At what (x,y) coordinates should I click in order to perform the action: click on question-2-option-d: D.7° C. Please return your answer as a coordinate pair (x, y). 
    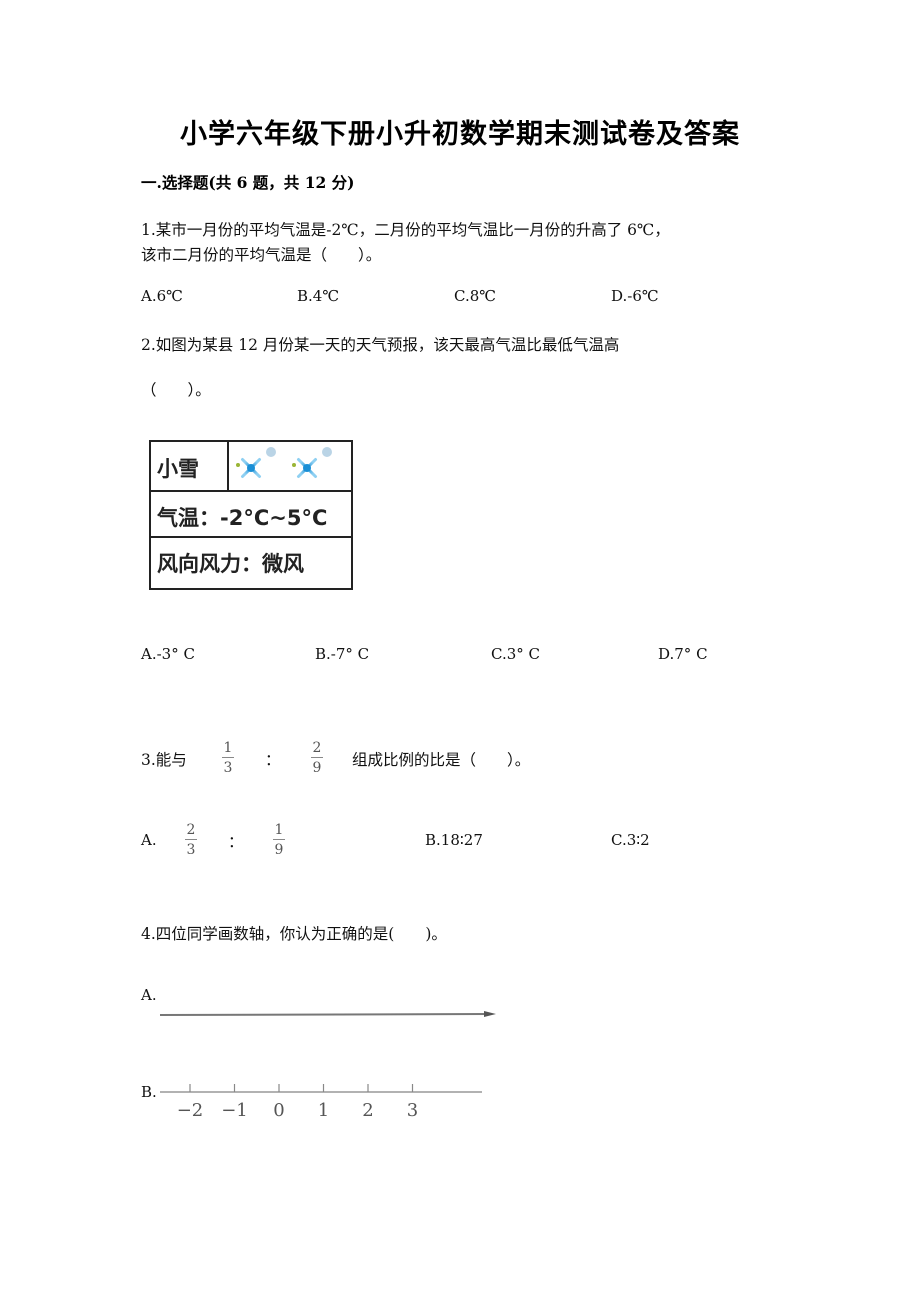
    Looking at the image, I should click on (683, 654).